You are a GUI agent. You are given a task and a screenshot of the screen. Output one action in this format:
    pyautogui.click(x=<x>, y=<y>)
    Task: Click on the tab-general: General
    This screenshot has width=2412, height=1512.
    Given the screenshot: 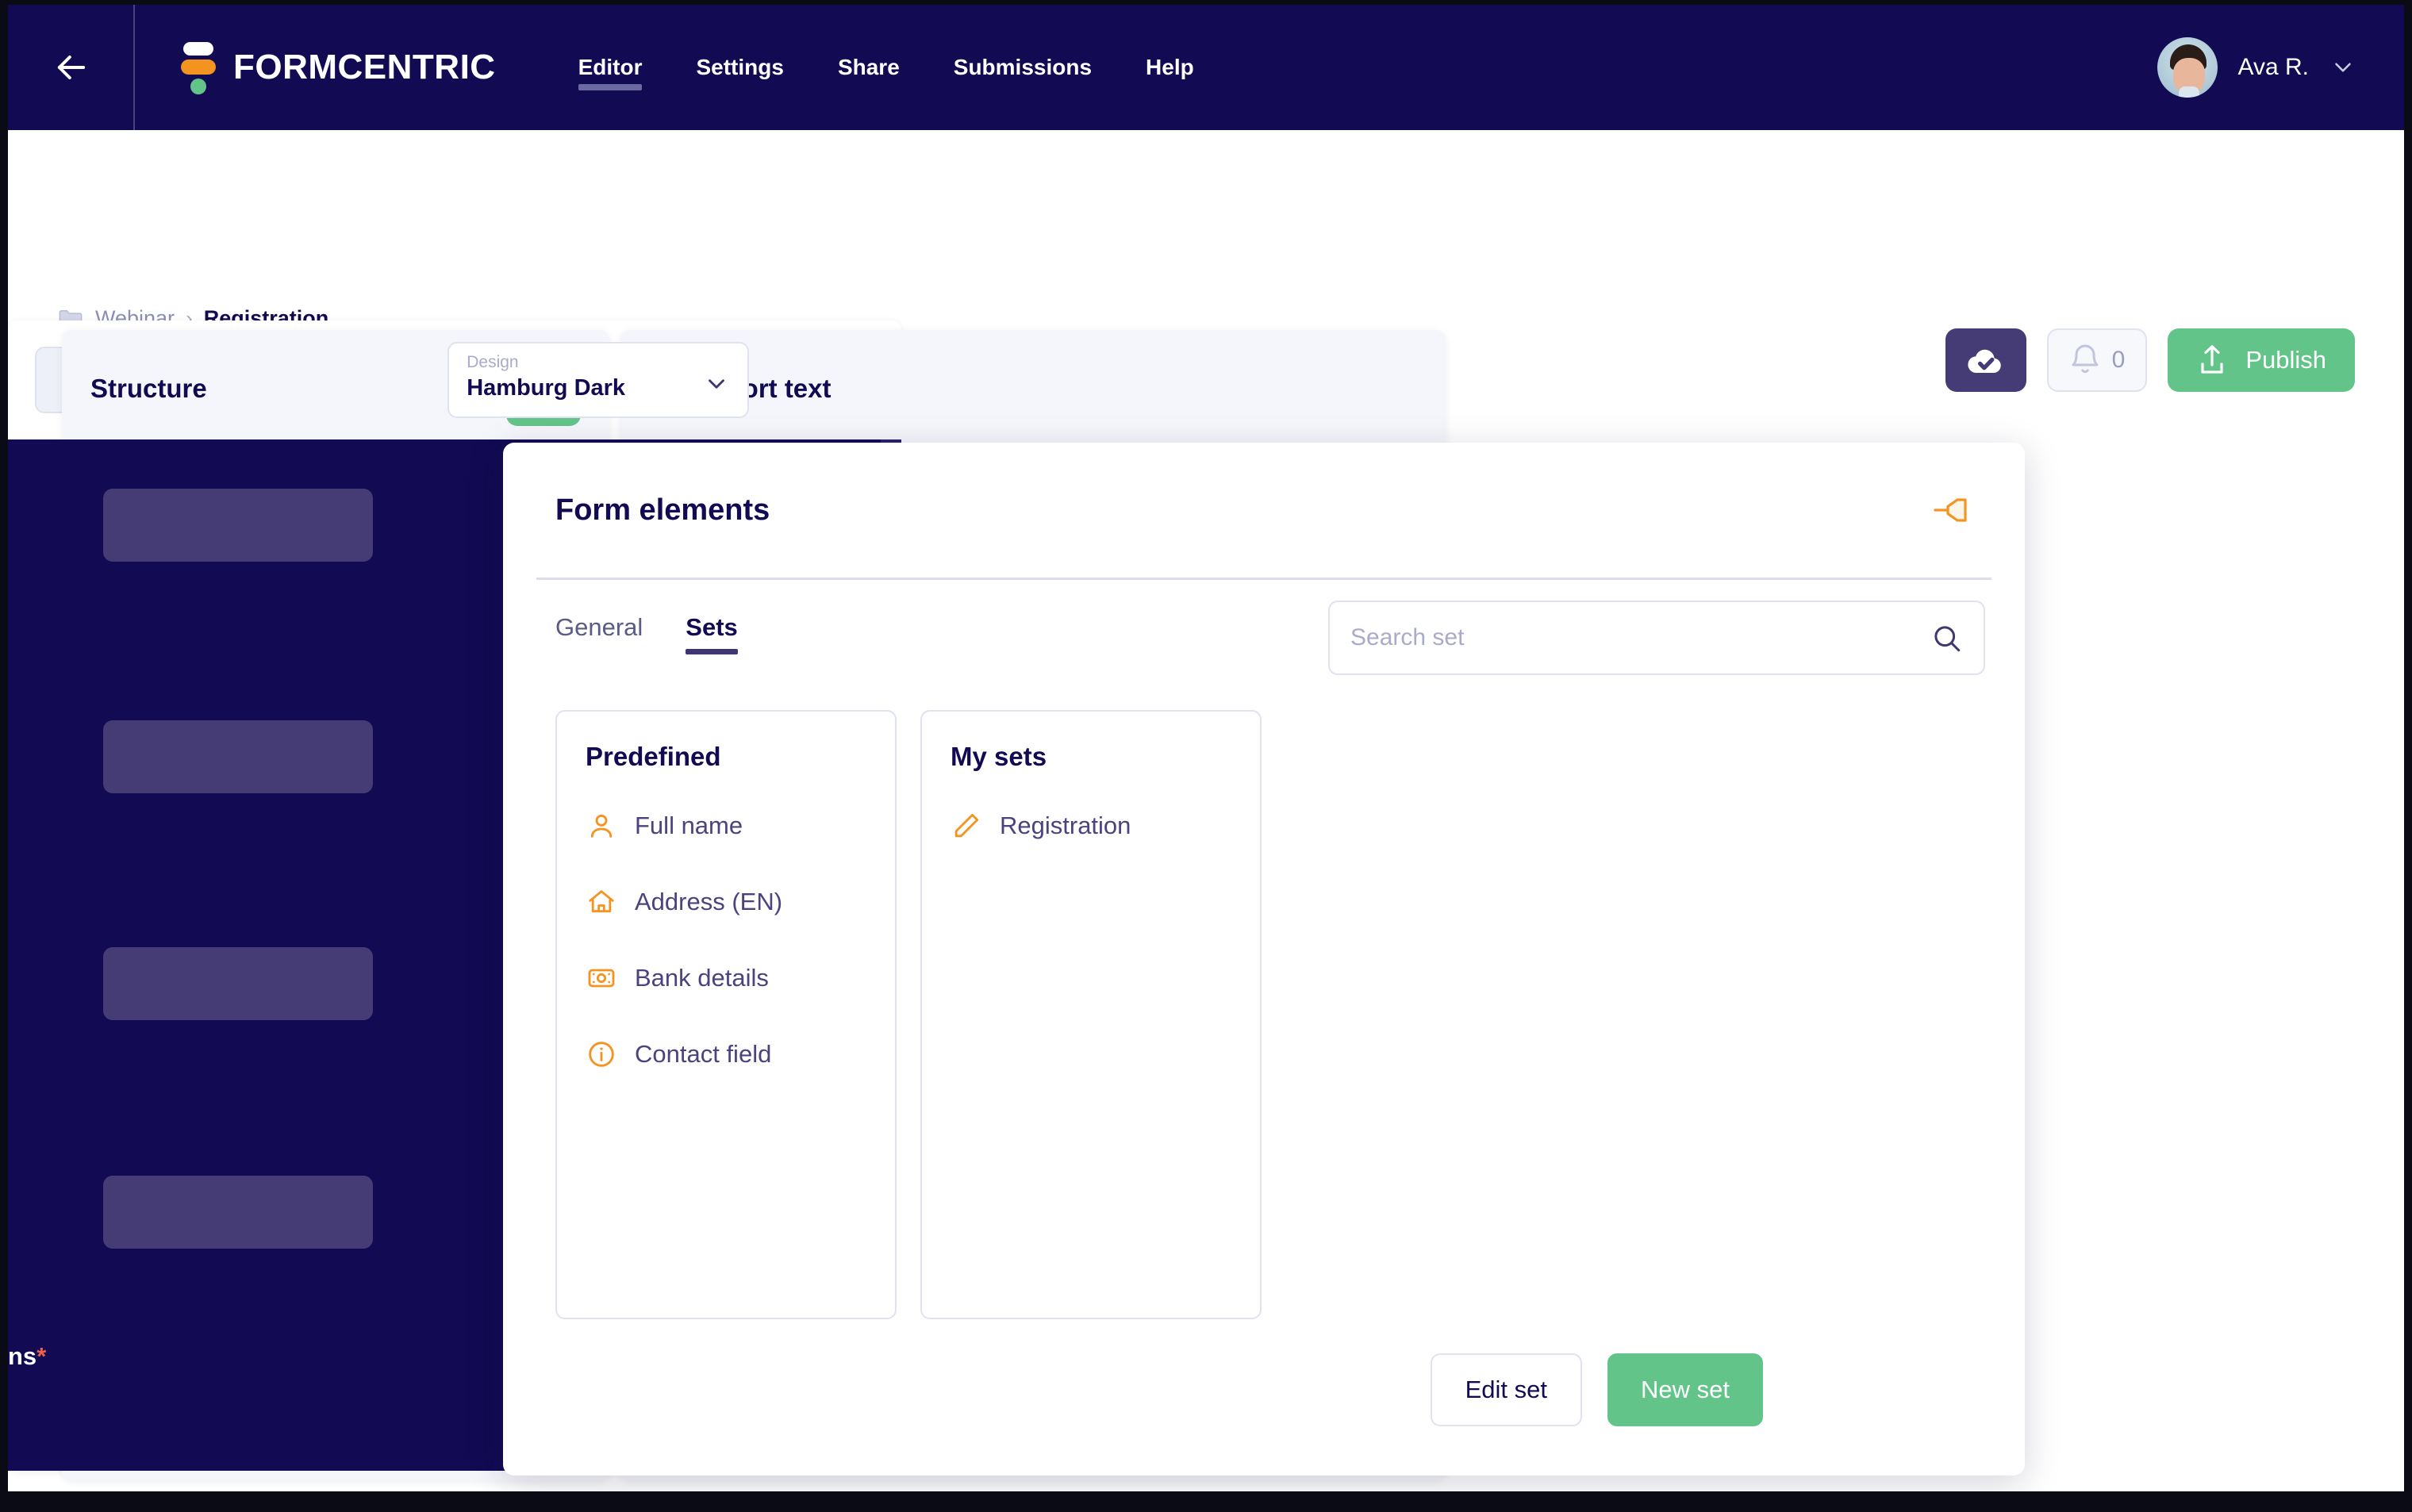 What is the action you would take?
    pyautogui.click(x=599, y=634)
    